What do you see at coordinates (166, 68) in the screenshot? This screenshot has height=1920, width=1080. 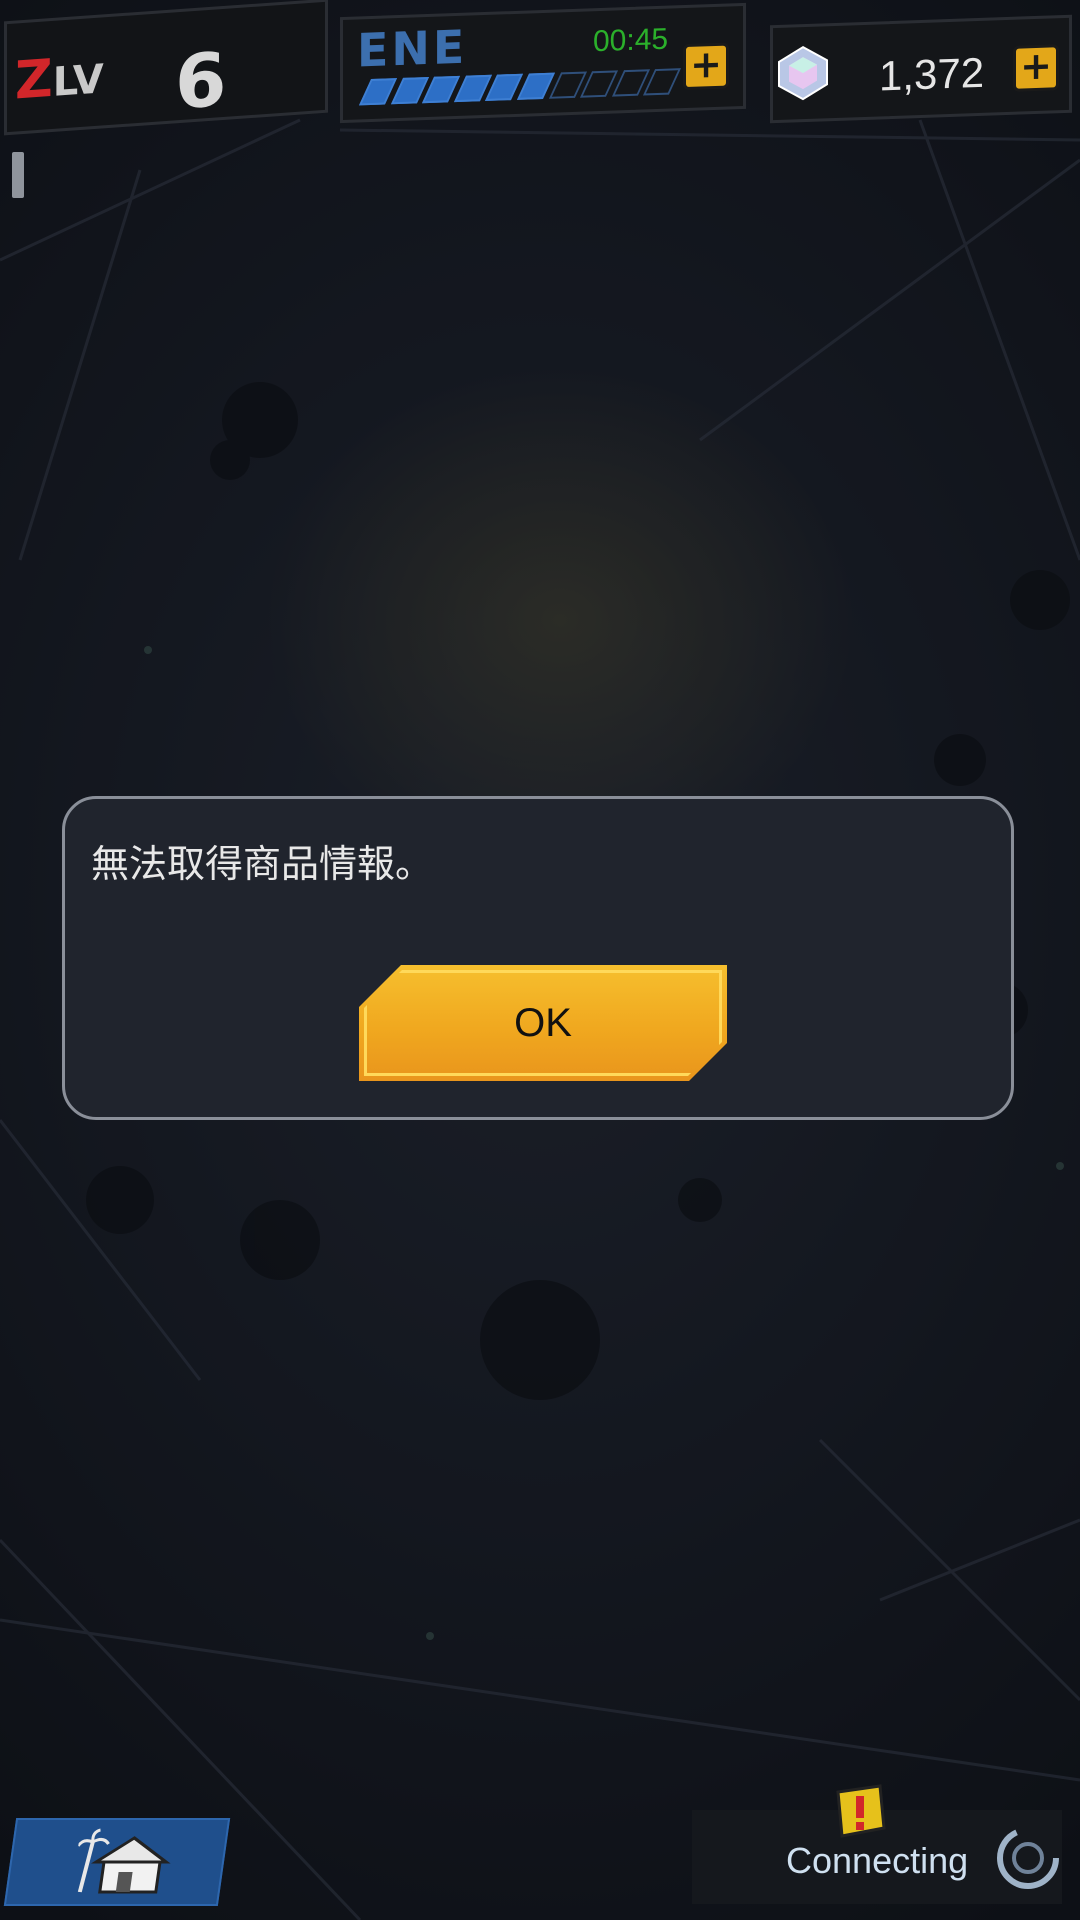 I see `player-level-panel: ZLV 6` at bounding box center [166, 68].